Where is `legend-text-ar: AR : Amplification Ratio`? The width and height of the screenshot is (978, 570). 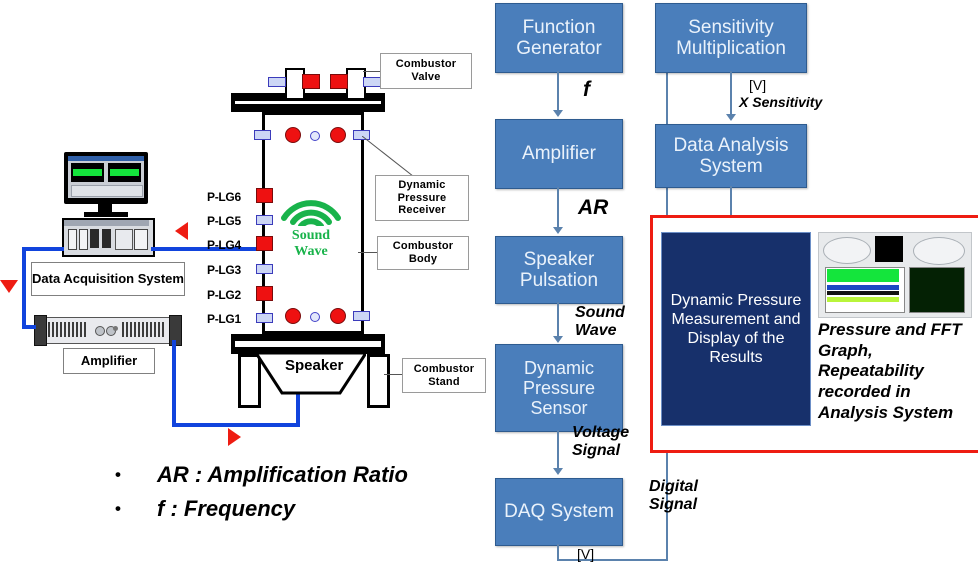
legend-text-ar: AR : Amplification Ratio is located at coordinates (282, 474).